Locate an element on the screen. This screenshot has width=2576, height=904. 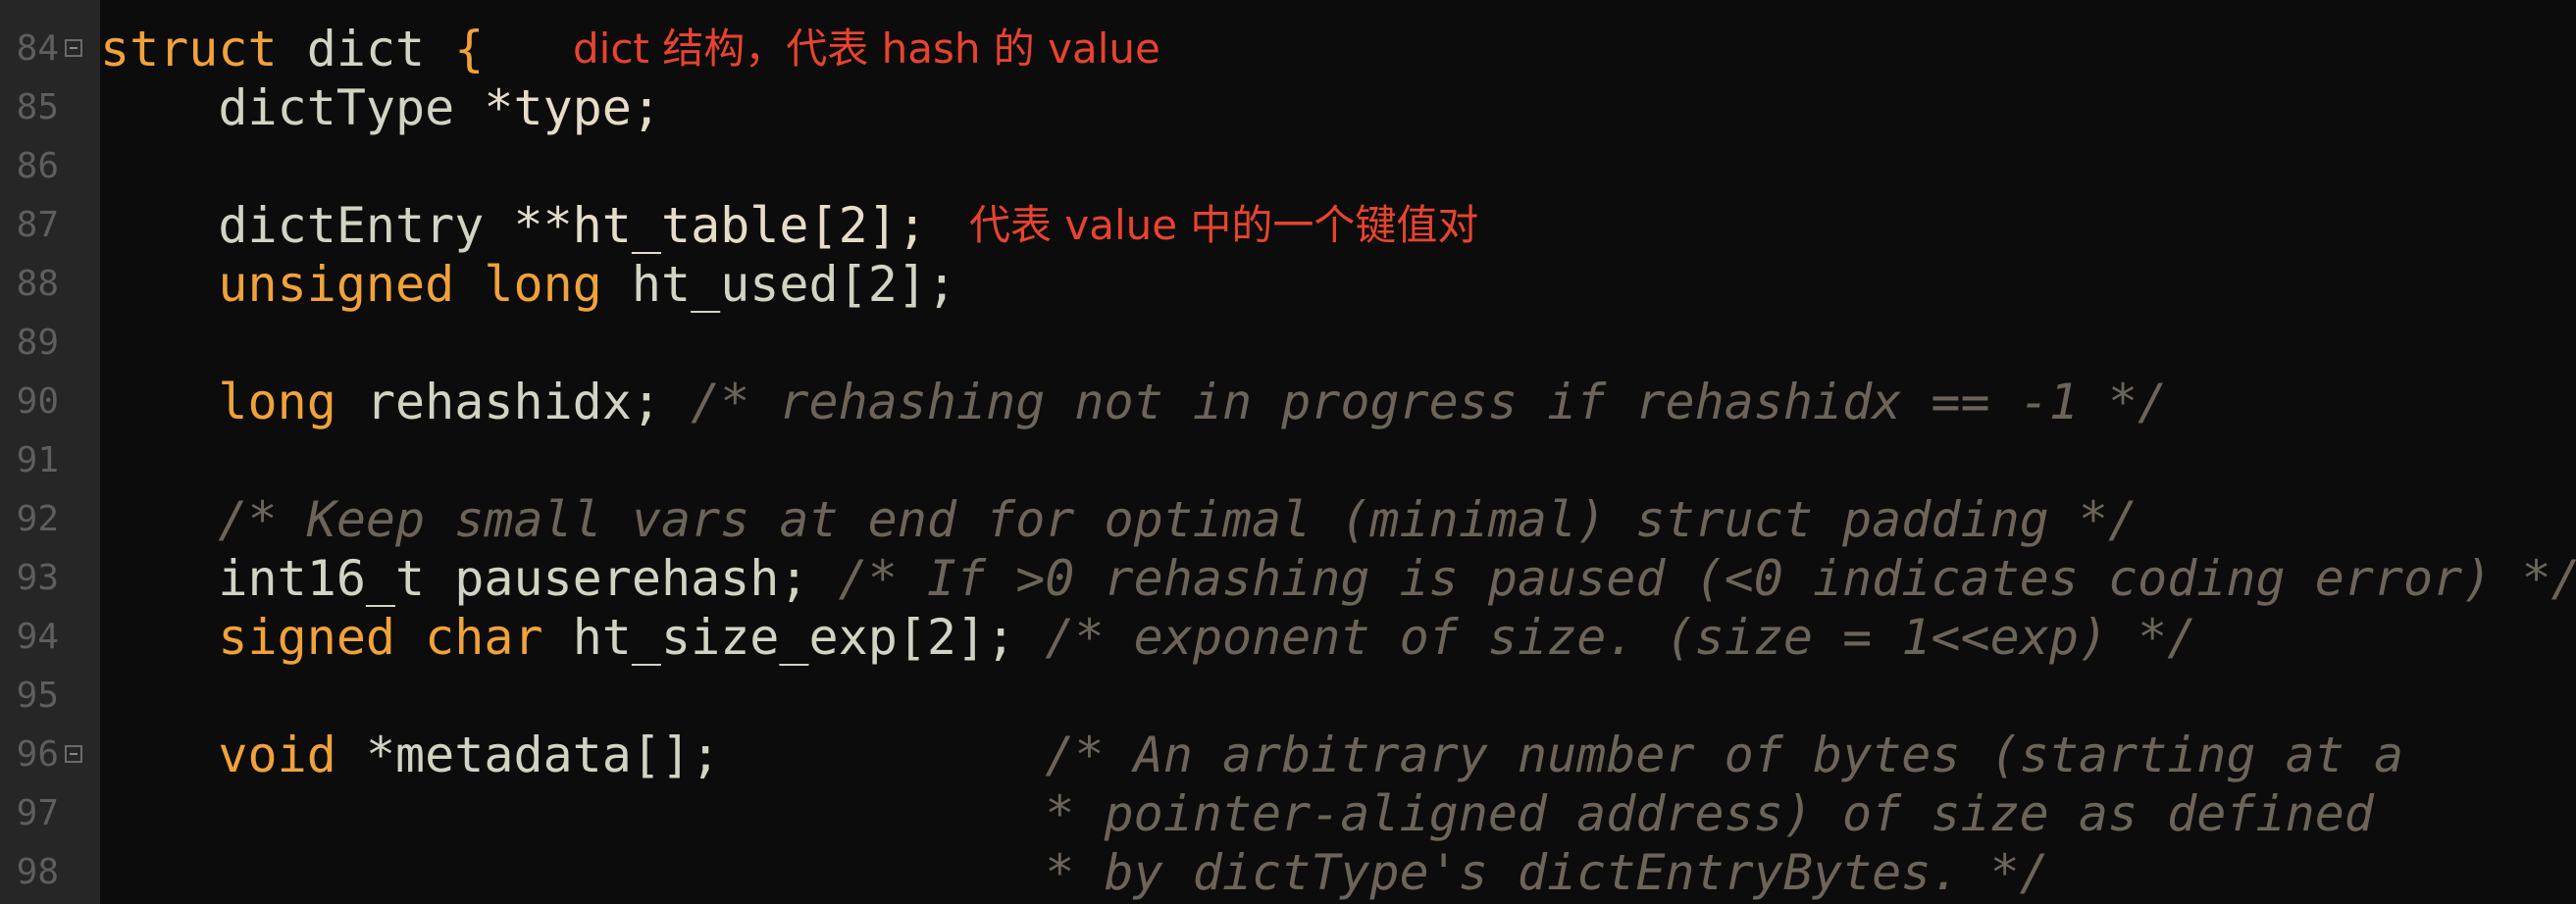
code-text: dictEntry **ht_table[2]; is located at coordinates (513, 226).